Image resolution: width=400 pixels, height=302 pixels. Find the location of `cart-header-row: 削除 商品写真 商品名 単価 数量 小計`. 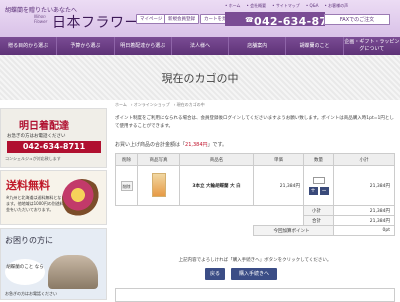

cart-header-row: 削除 商品写真 商品名 単価 数量 小計 is located at coordinates (255, 159).